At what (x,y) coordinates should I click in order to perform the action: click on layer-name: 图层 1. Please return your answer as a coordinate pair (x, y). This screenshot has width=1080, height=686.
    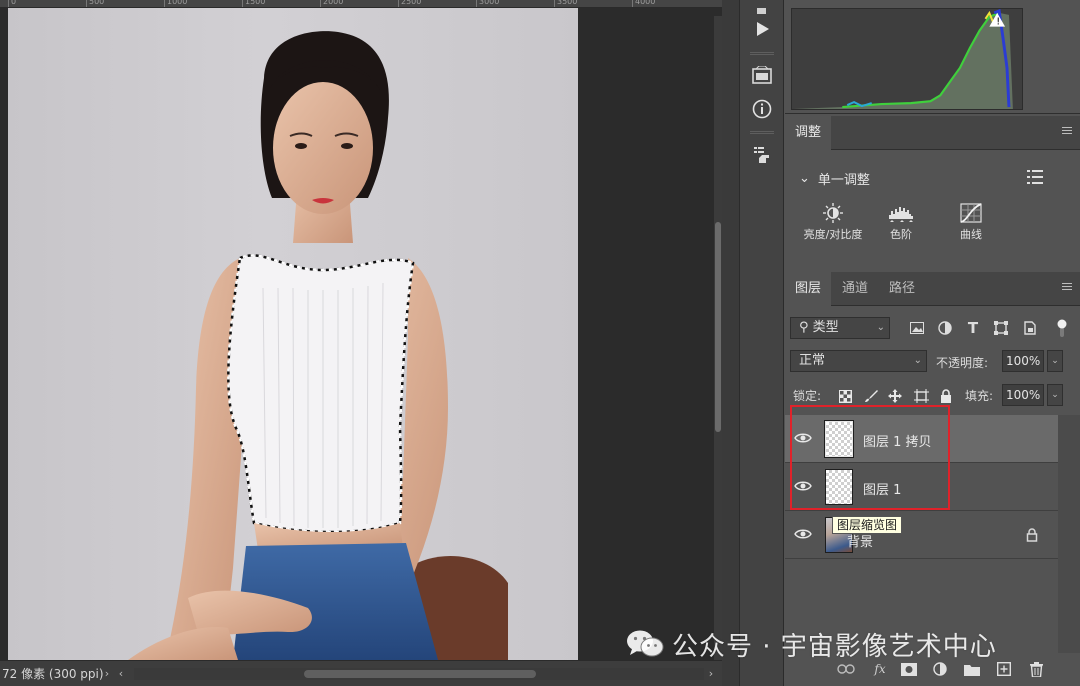
    Looking at the image, I should click on (882, 488).